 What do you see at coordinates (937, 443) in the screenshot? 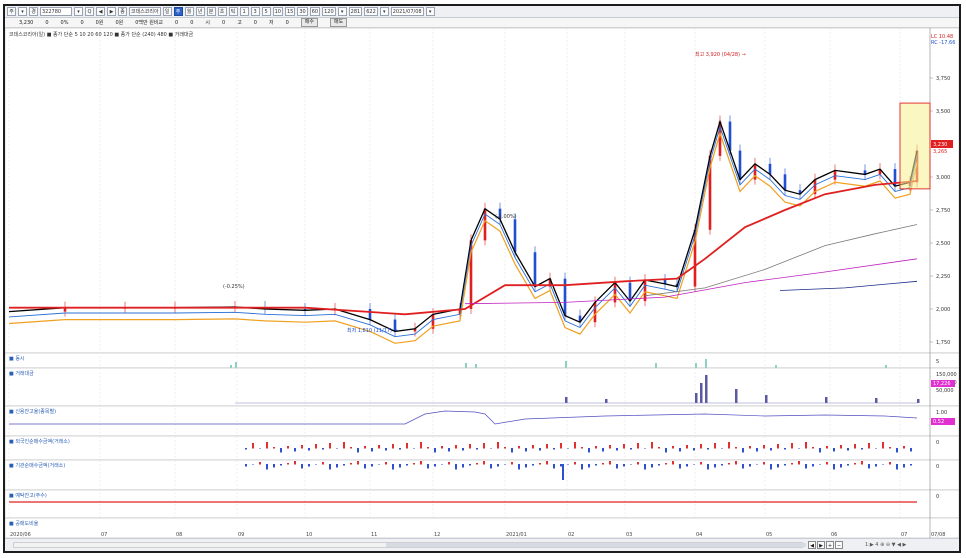
I see `subpanel-tick: 0` at bounding box center [937, 443].